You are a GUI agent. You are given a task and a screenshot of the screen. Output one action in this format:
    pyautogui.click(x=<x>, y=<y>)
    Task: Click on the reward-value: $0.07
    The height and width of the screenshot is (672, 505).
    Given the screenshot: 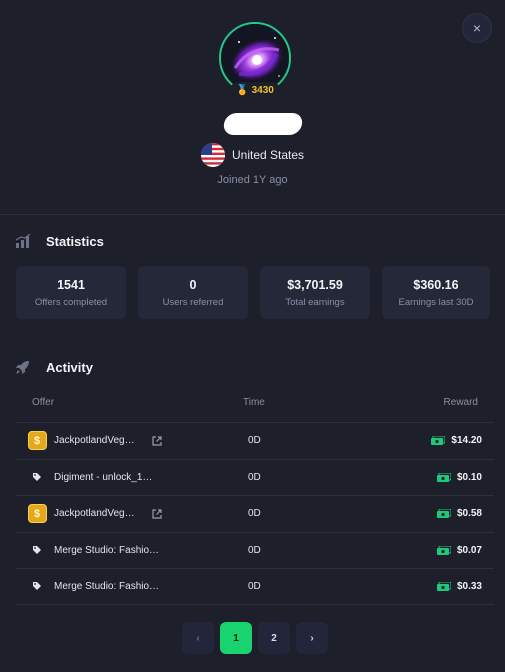 What is the action you would take?
    pyautogui.click(x=469, y=550)
    